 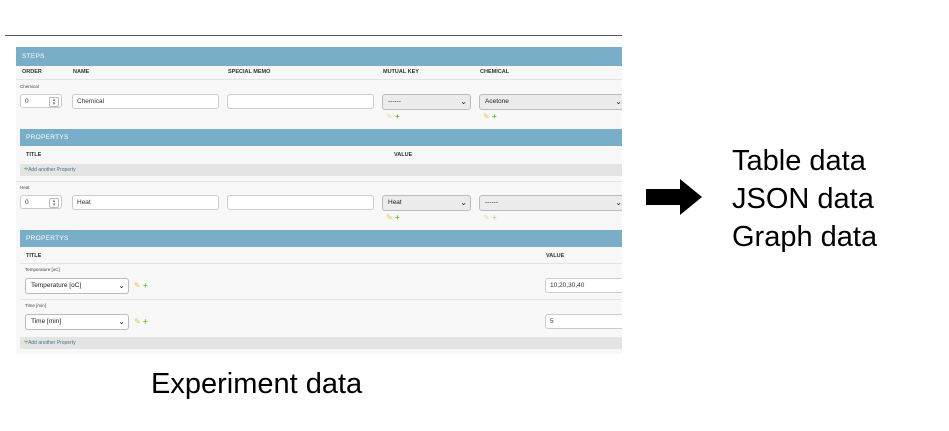 I want to click on output-table-data: Table data, so click(x=799, y=161).